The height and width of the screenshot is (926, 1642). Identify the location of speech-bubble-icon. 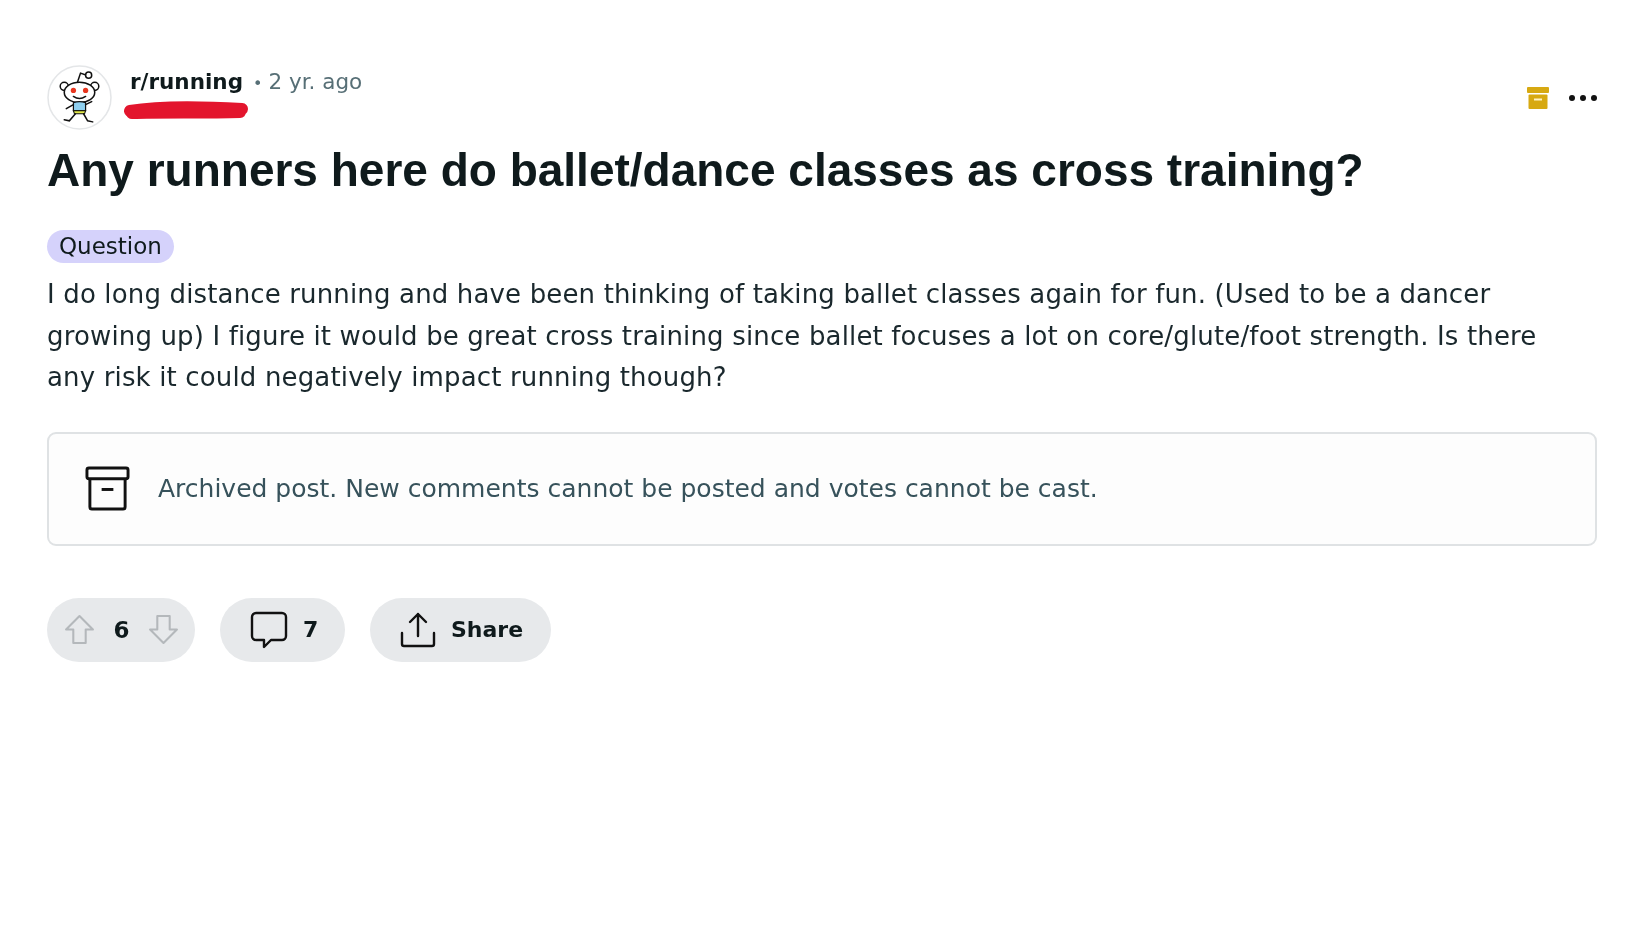
(269, 629).